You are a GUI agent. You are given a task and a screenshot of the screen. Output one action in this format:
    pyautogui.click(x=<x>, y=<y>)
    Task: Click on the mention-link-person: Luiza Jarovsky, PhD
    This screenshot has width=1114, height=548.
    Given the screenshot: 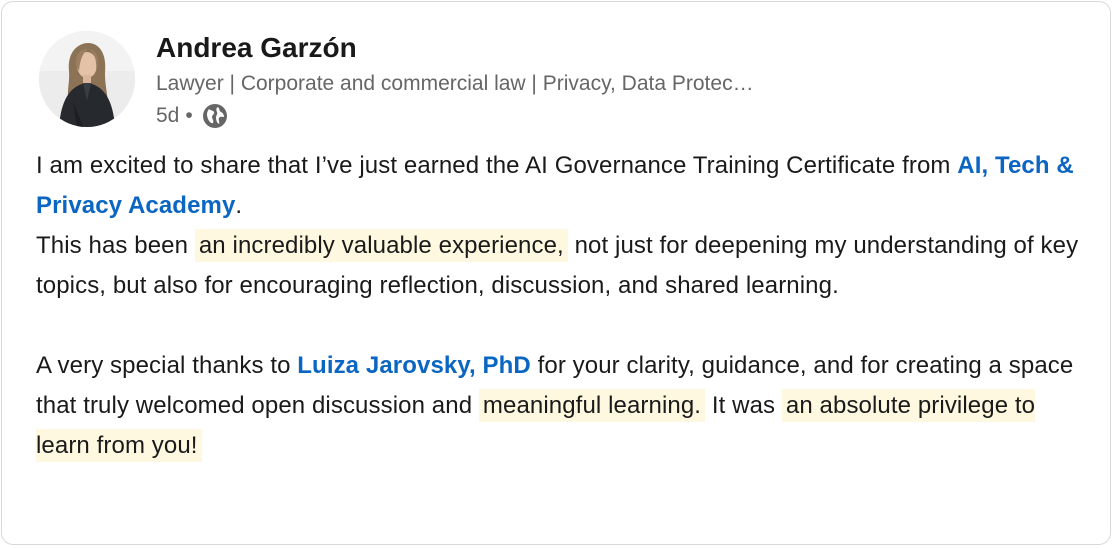 What is the action you would take?
    pyautogui.click(x=414, y=365)
    